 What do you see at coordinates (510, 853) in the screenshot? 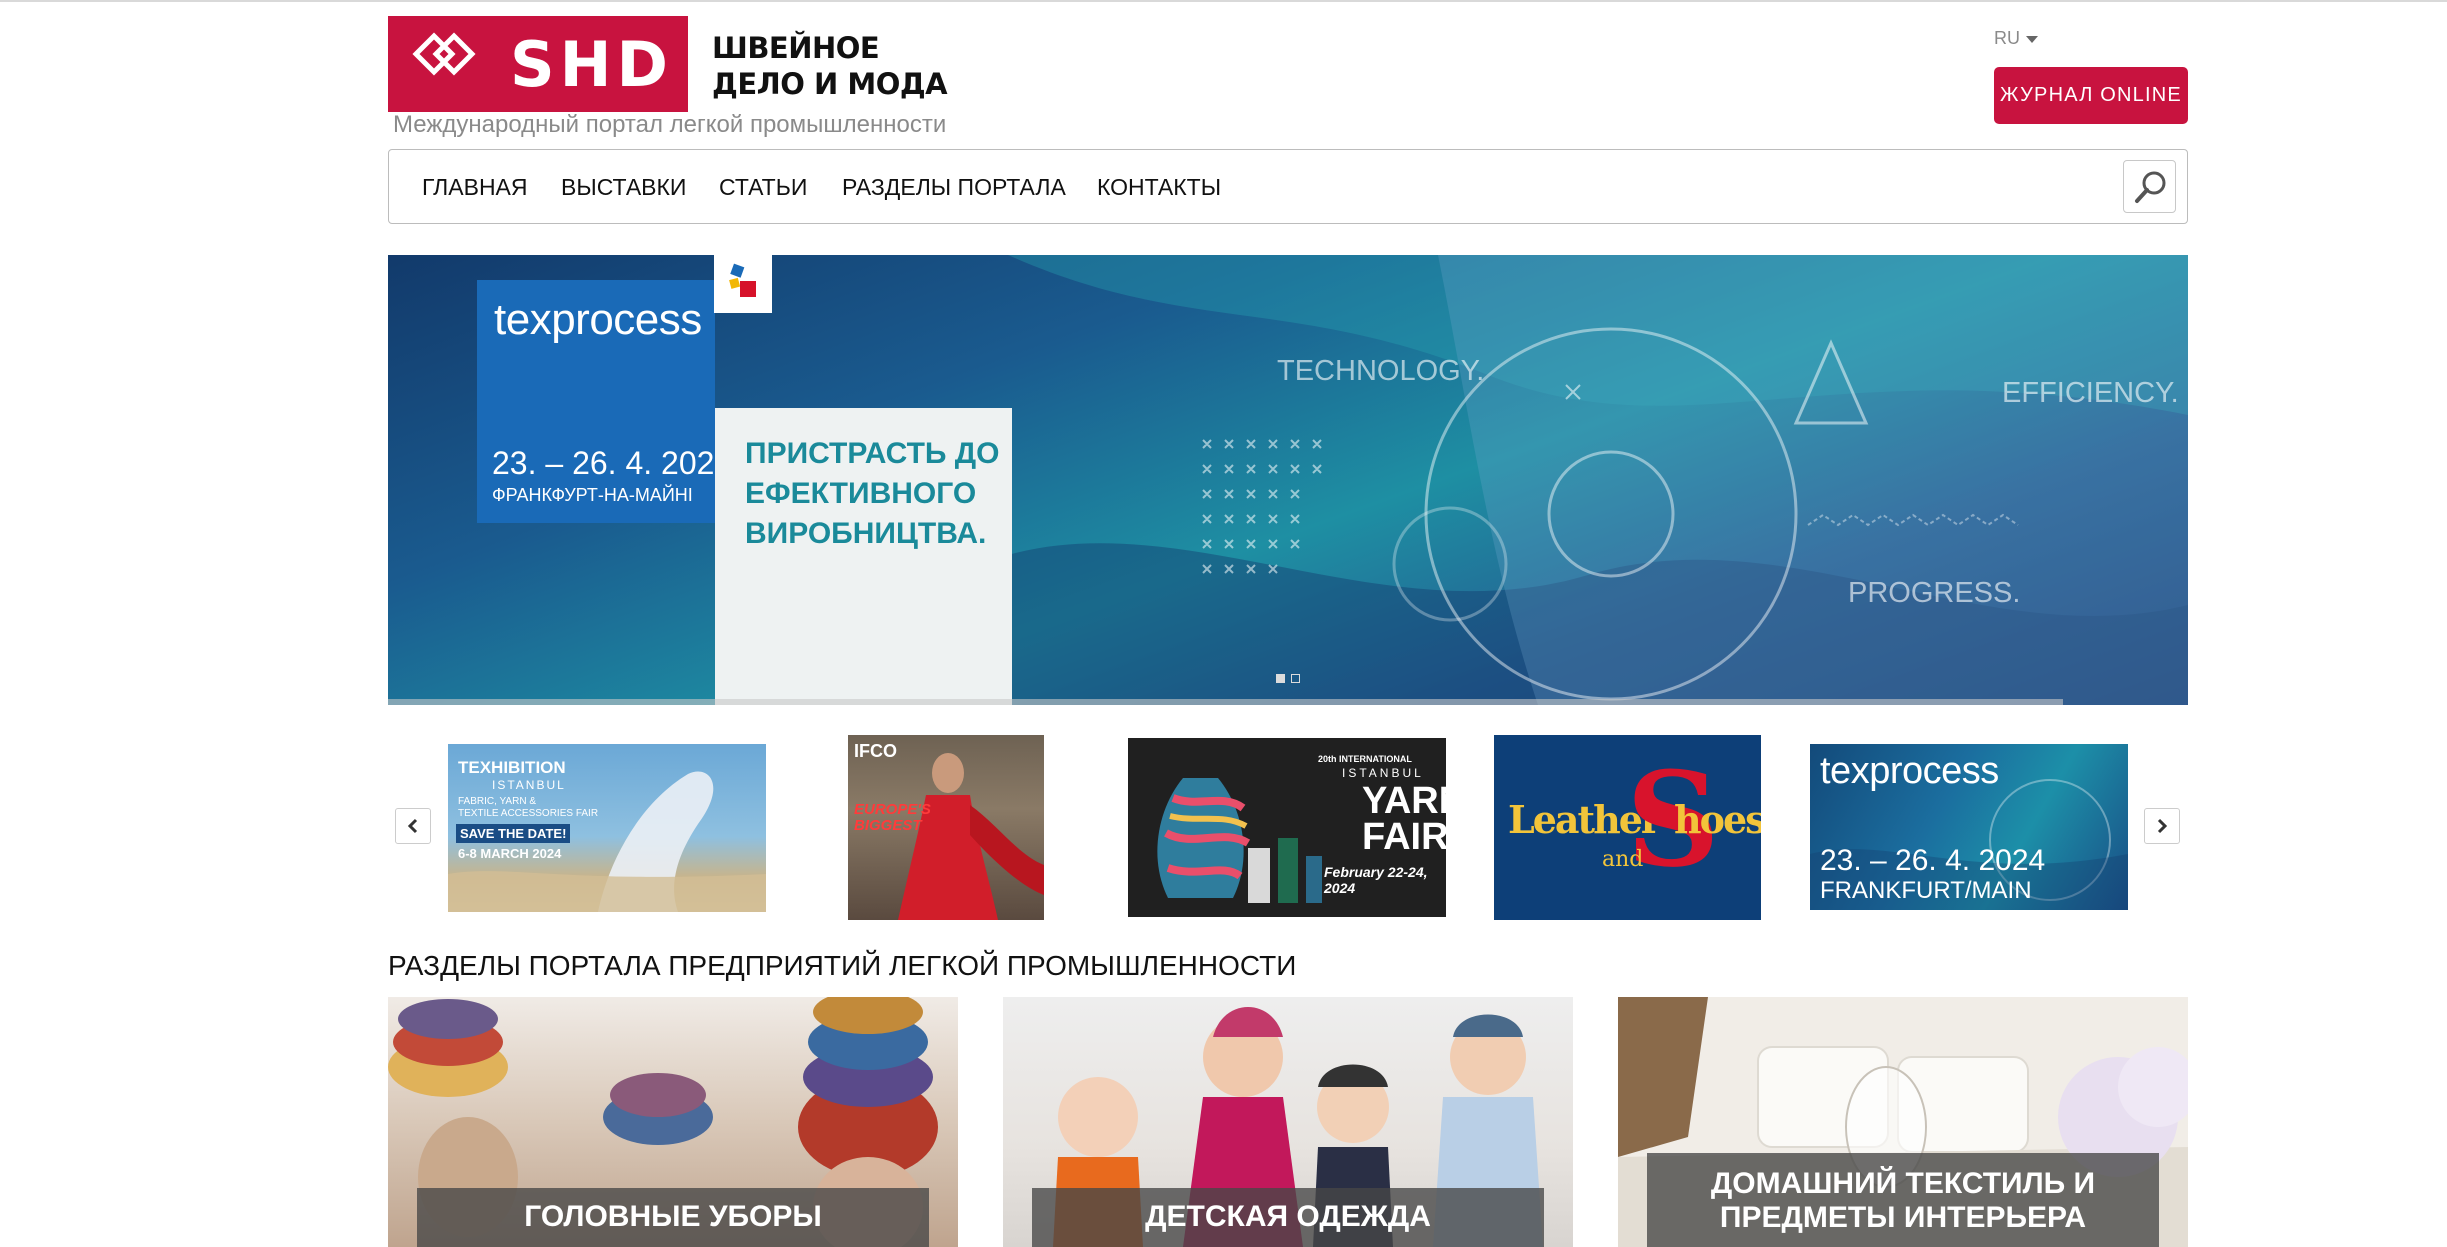
I see `texhibition-date: 6-8 MARCH 2024` at bounding box center [510, 853].